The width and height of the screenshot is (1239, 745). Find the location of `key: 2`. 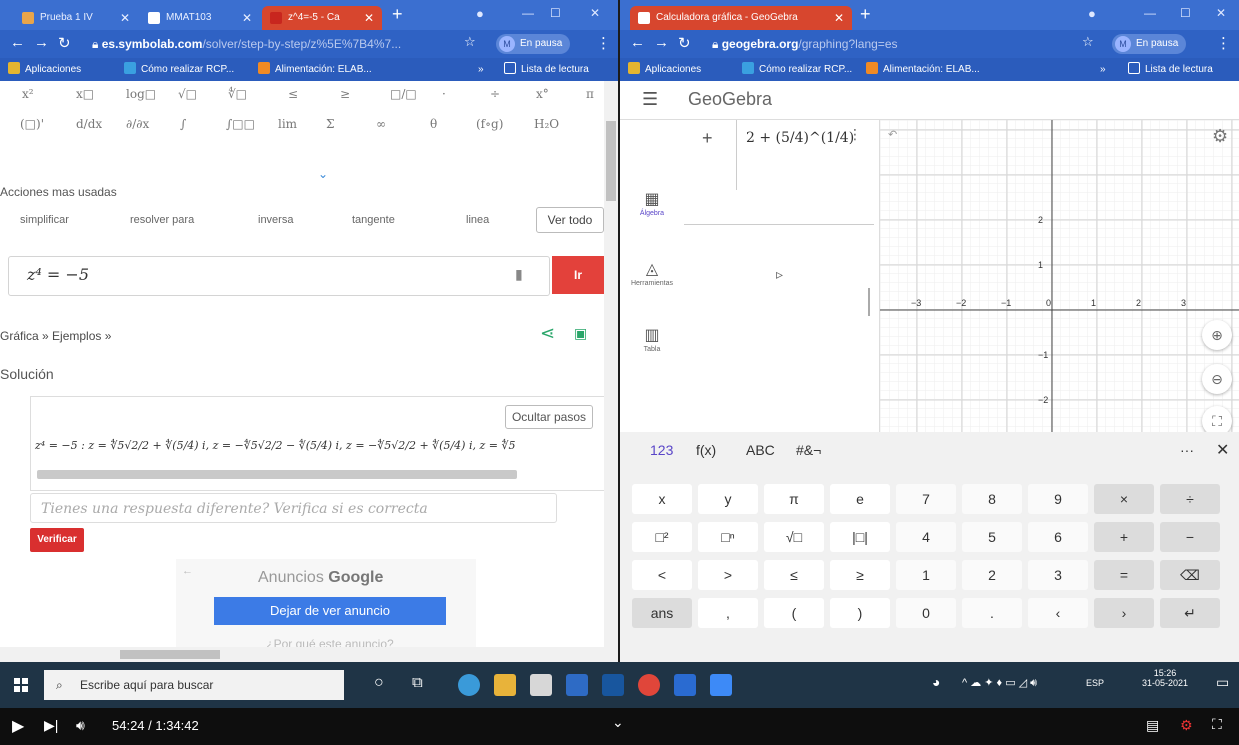

key: 2 is located at coordinates (992, 575).